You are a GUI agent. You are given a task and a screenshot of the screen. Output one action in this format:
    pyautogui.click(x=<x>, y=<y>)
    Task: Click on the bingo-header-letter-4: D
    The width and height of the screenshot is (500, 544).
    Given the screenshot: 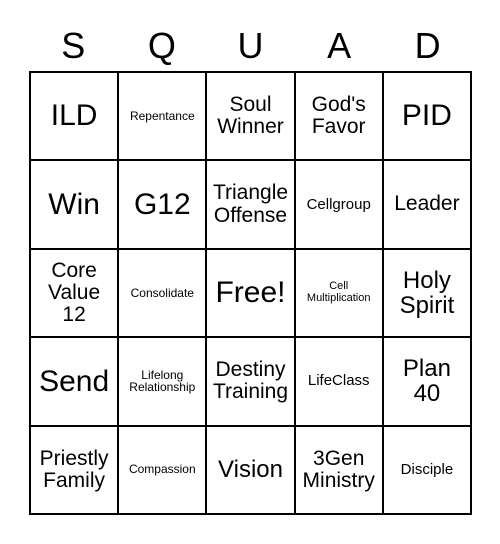 What is the action you would take?
    pyautogui.click(x=427, y=45)
    